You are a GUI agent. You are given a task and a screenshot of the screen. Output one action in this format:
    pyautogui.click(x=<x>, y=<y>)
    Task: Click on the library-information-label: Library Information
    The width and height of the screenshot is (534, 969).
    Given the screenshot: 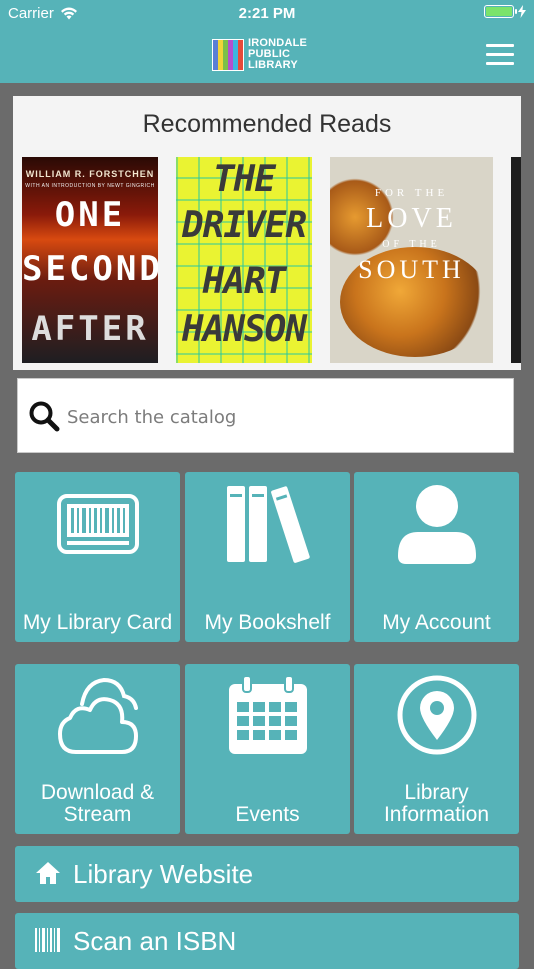 What is the action you would take?
    pyautogui.click(x=436, y=804)
    